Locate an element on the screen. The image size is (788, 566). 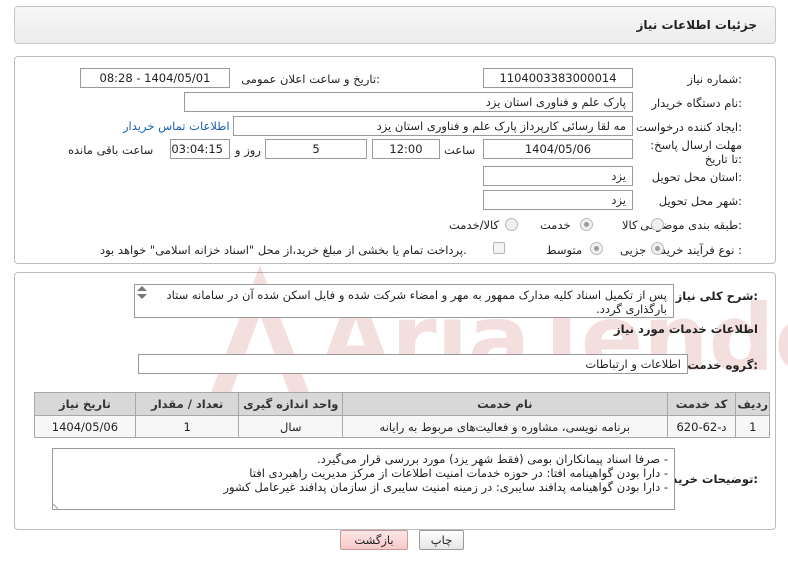
col-date-header: تاریخ نیاز is located at coordinates (85, 404).